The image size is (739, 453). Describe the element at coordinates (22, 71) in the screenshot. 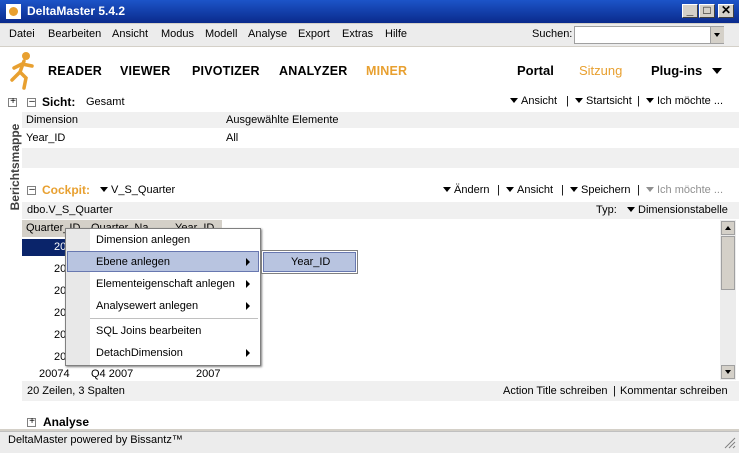

I see `runner-logo-icon` at that location.